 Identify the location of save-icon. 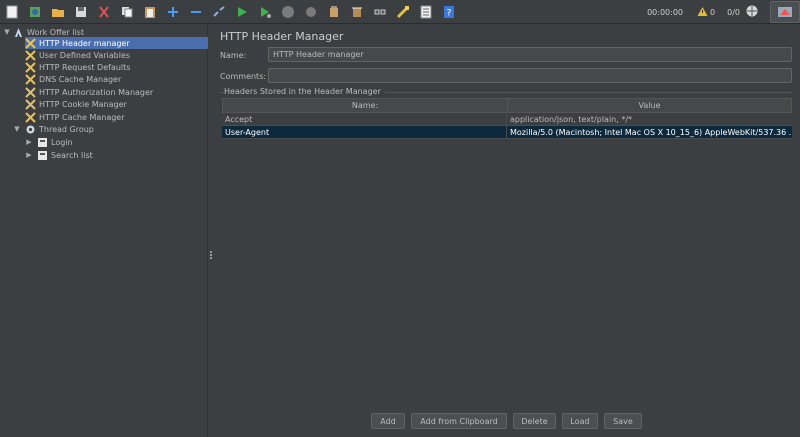
(81, 12).